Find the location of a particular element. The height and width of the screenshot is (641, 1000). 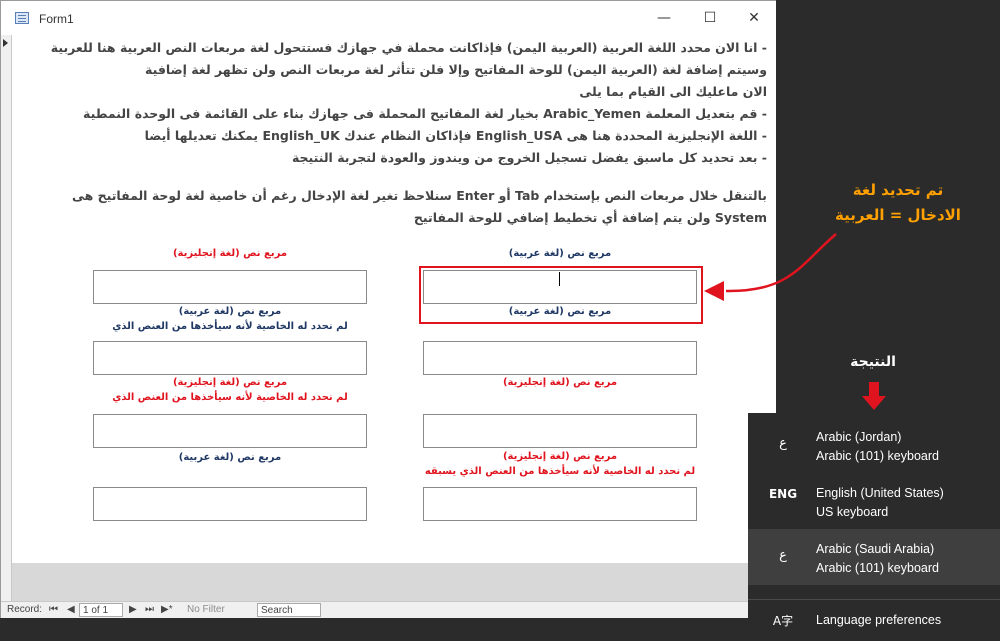

annotation-curve-arrow is located at coordinates (781, 263).